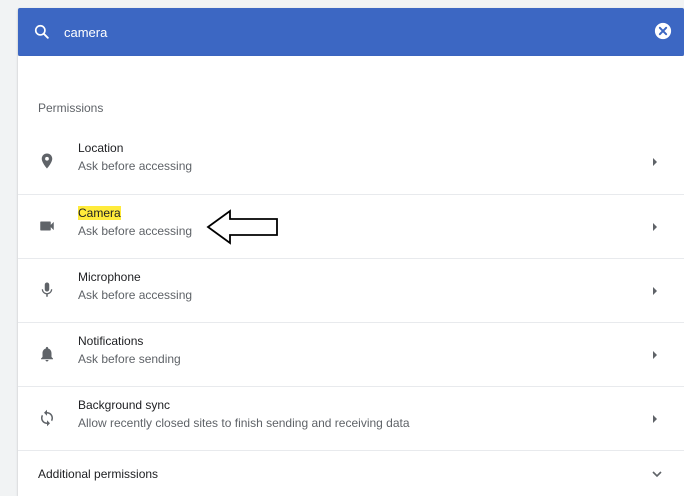 The width and height of the screenshot is (684, 496). What do you see at coordinates (47, 418) in the screenshot?
I see `sync-icon` at bounding box center [47, 418].